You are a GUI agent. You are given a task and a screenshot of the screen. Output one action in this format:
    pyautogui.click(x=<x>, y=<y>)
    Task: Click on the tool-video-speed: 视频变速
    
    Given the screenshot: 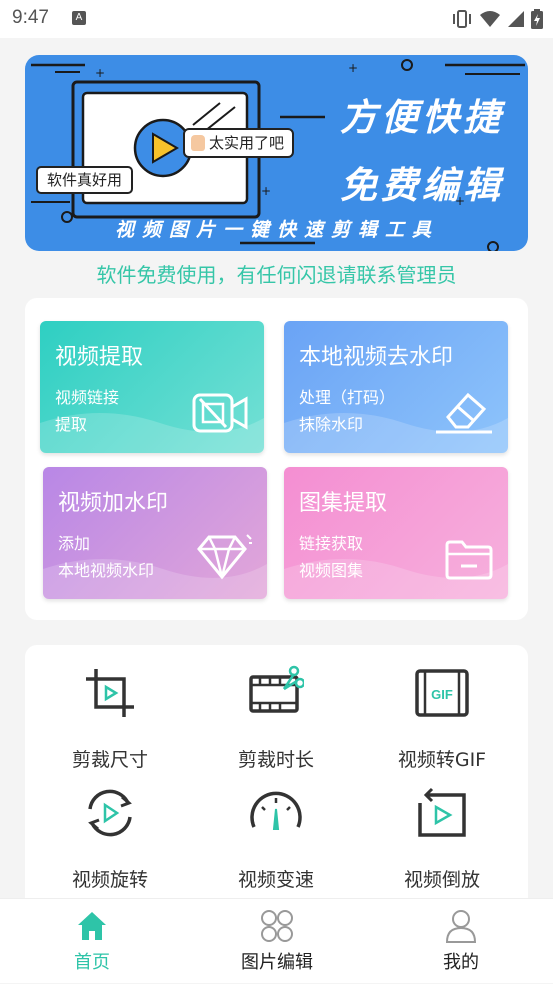 What is the action you would take?
    pyautogui.click(x=276, y=840)
    